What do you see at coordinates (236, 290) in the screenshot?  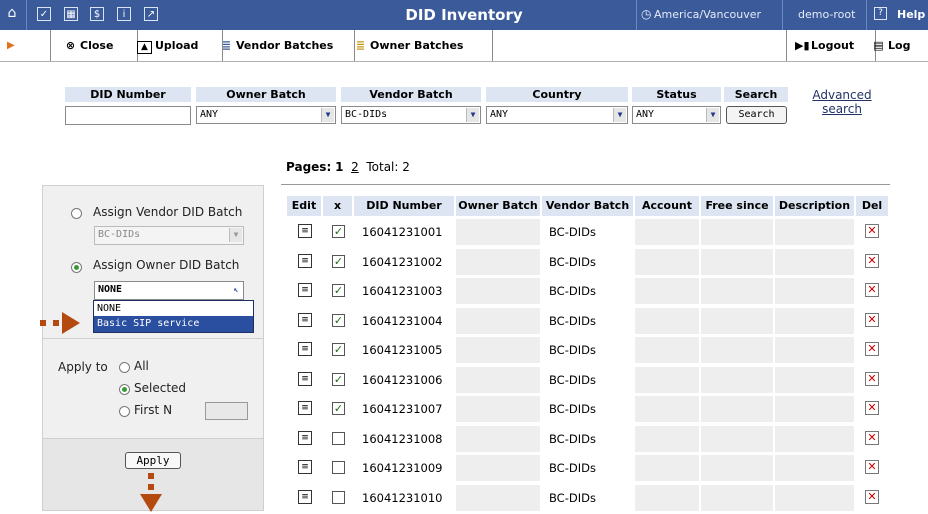 I see `cursor-icon: ↖` at bounding box center [236, 290].